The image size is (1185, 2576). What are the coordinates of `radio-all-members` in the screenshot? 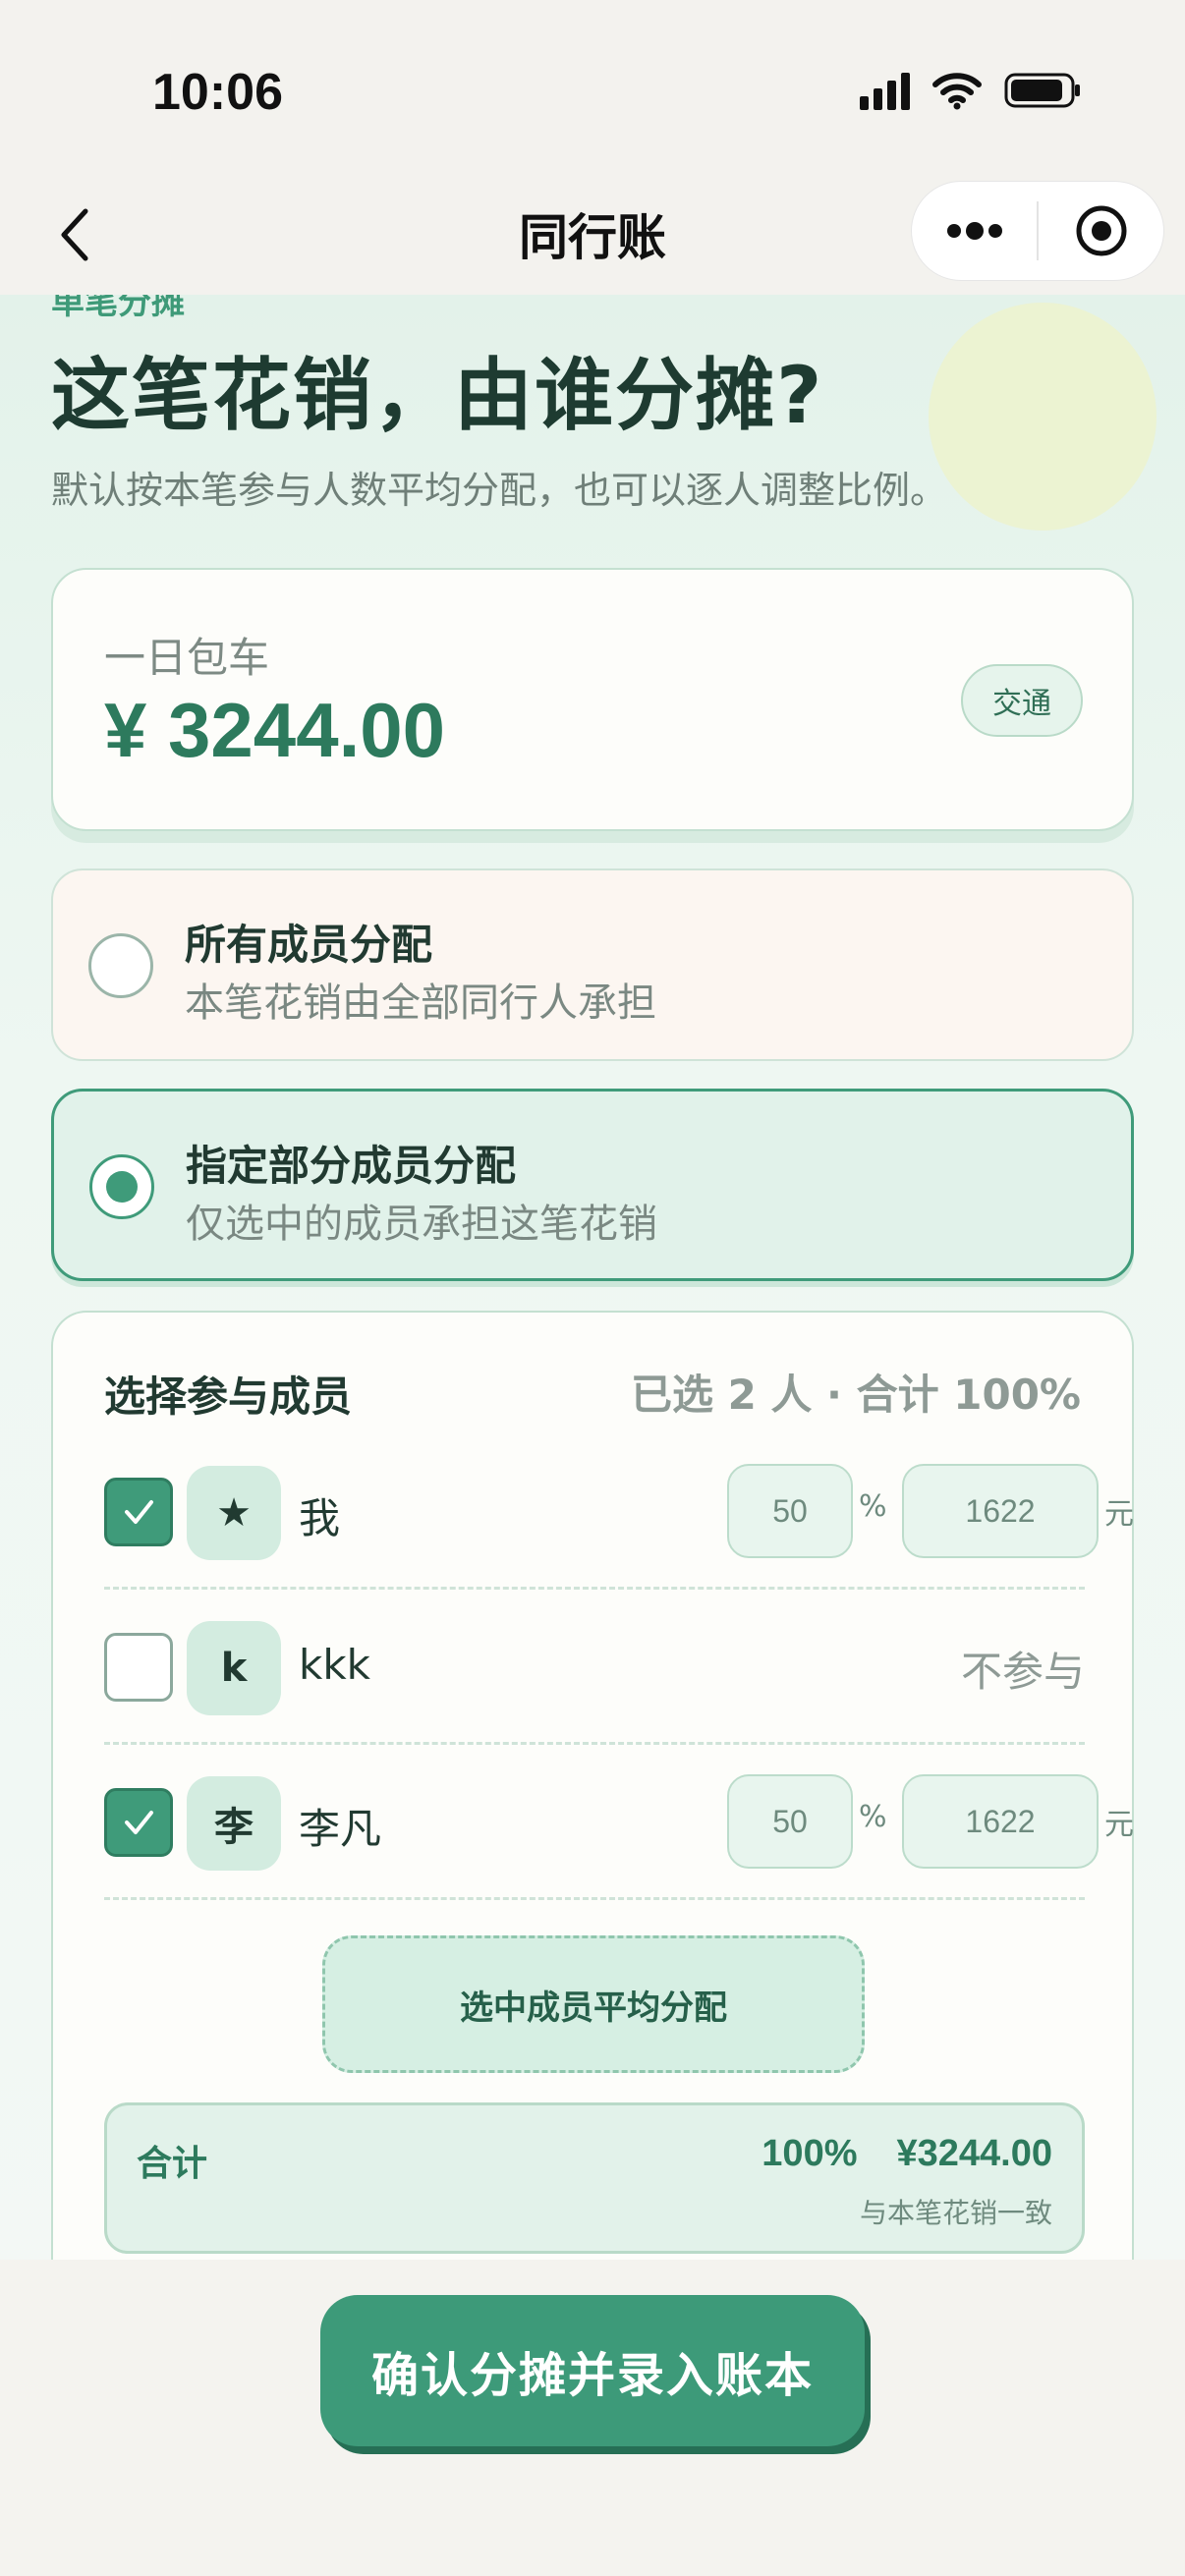 It's located at (121, 965).